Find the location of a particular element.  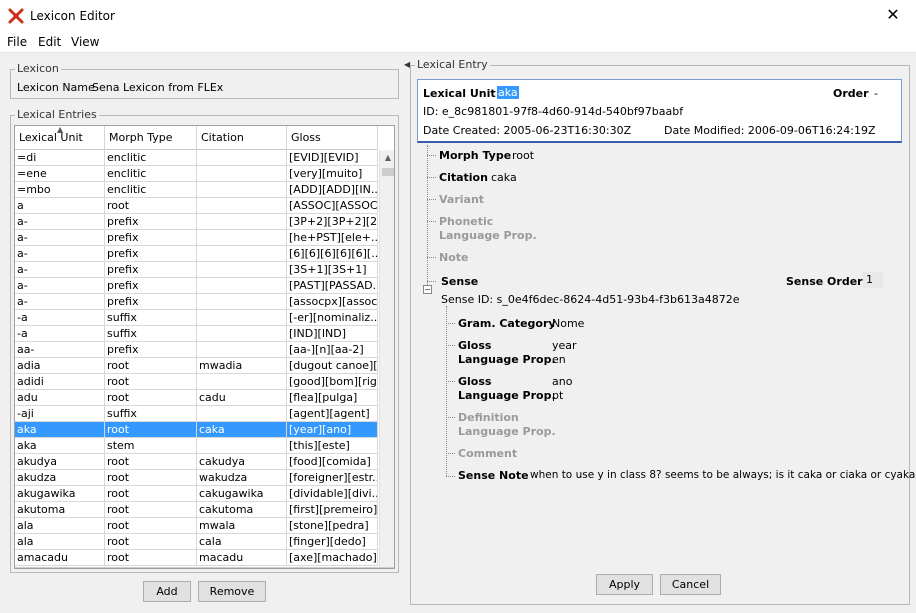

table-row: -aji suffix [agent][agent] is located at coordinates (196, 414).